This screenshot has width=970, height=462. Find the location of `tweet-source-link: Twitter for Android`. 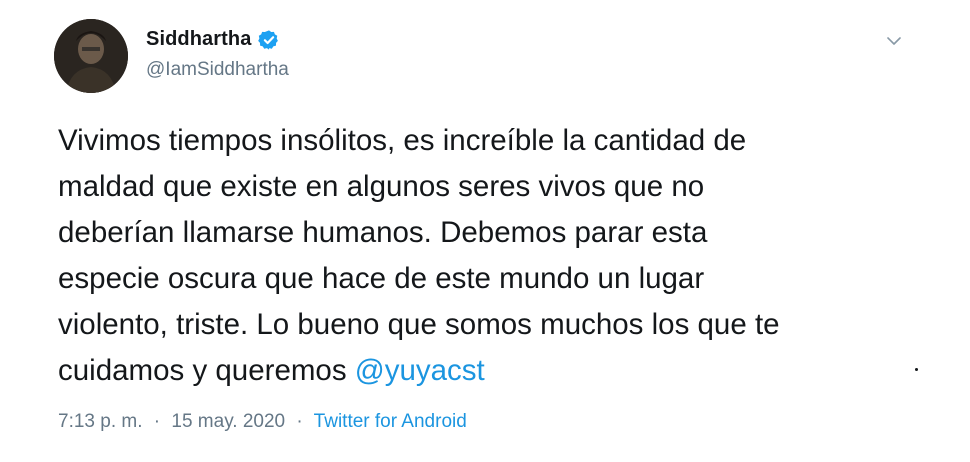

tweet-source-link: Twitter for Android is located at coordinates (390, 421).